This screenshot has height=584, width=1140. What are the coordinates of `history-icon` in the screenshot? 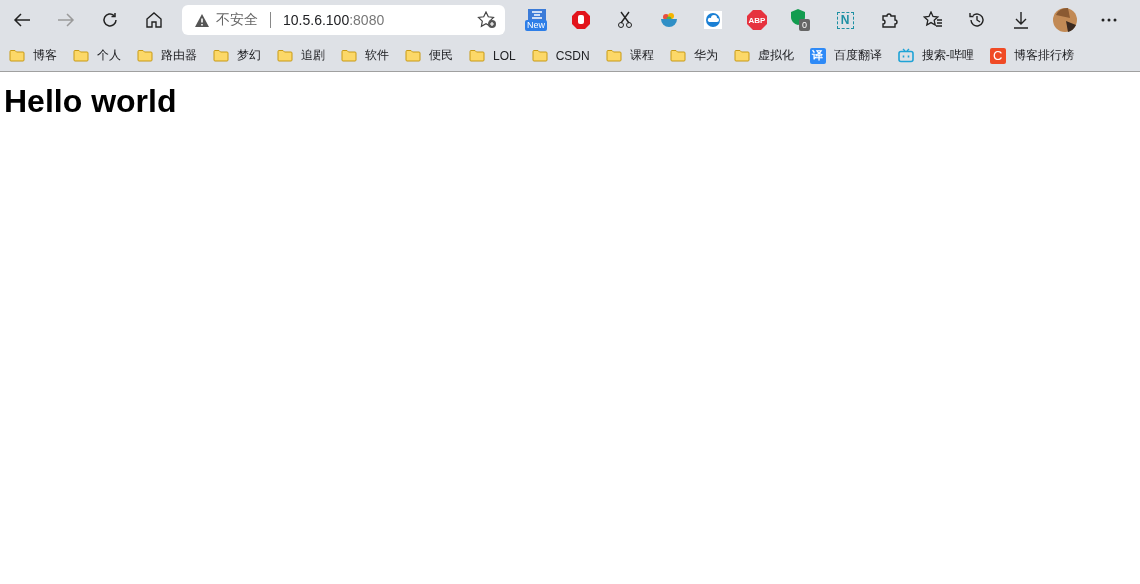 It's located at (977, 20).